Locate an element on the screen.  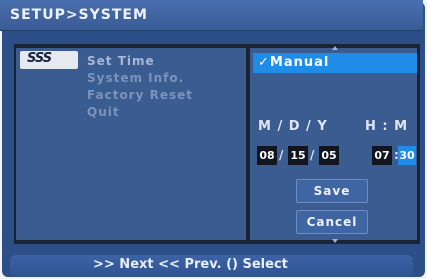
hour-field: 07 is located at coordinates (382, 155).